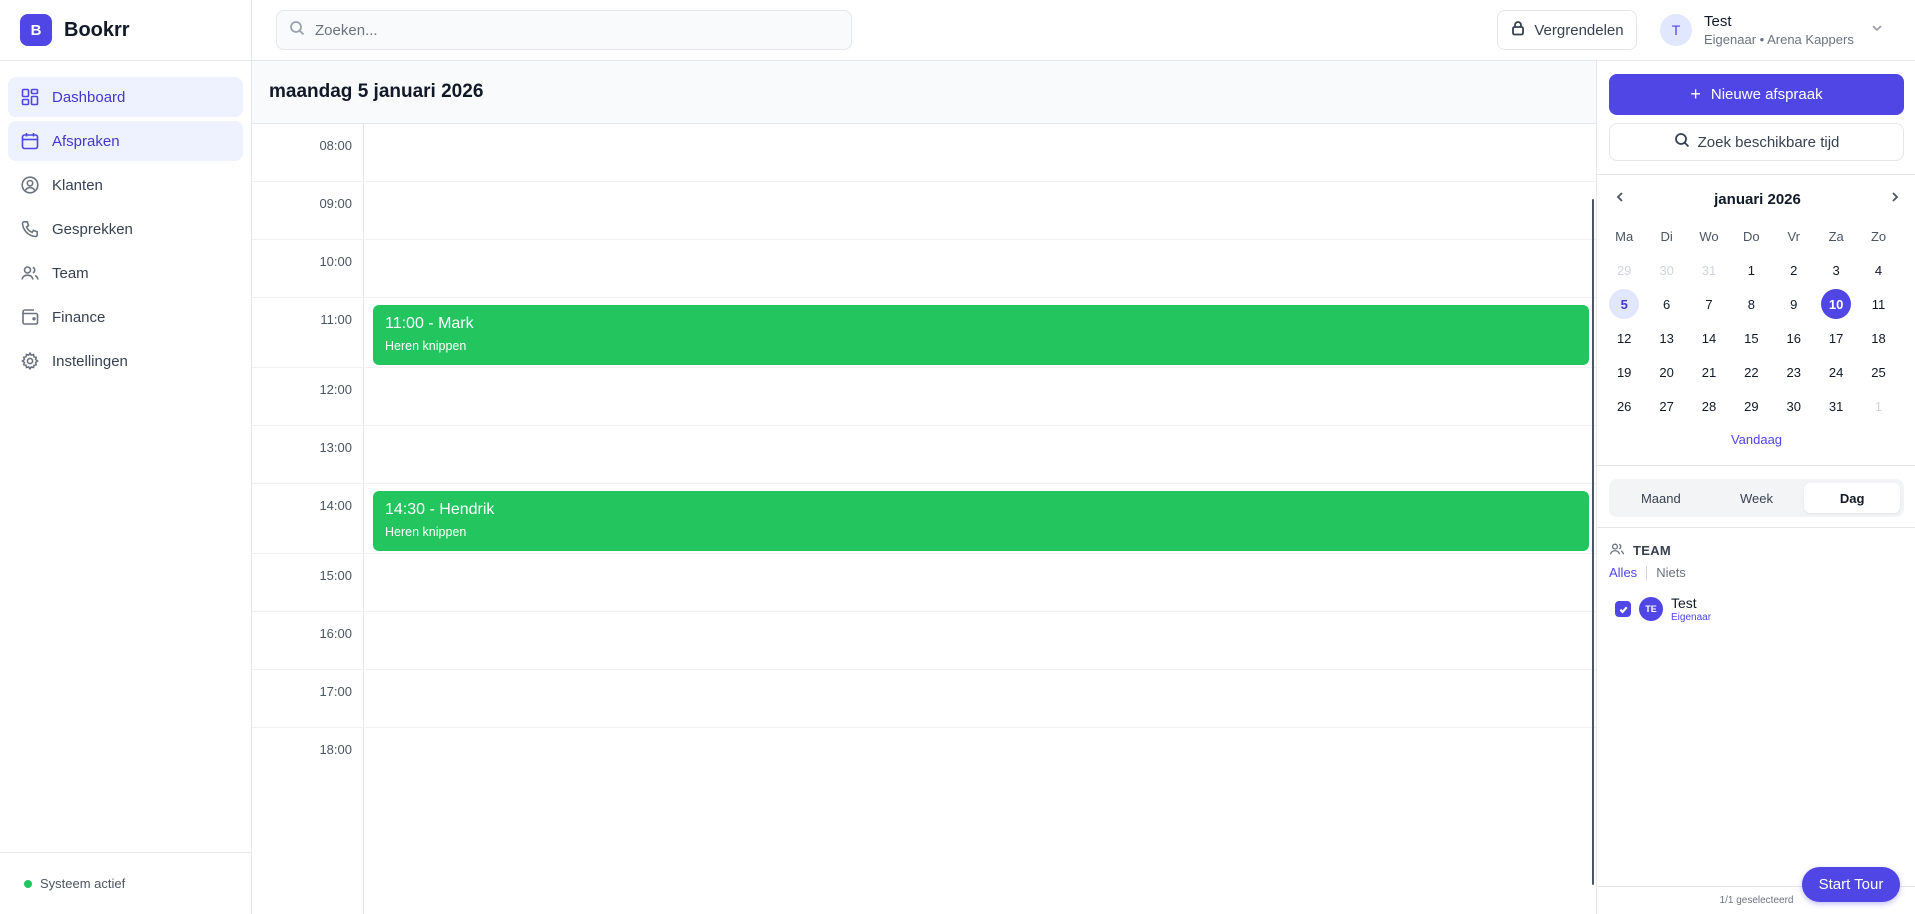 This screenshot has width=1915, height=914. I want to click on mini-calendar-header: januari 2026, so click(1756, 199).